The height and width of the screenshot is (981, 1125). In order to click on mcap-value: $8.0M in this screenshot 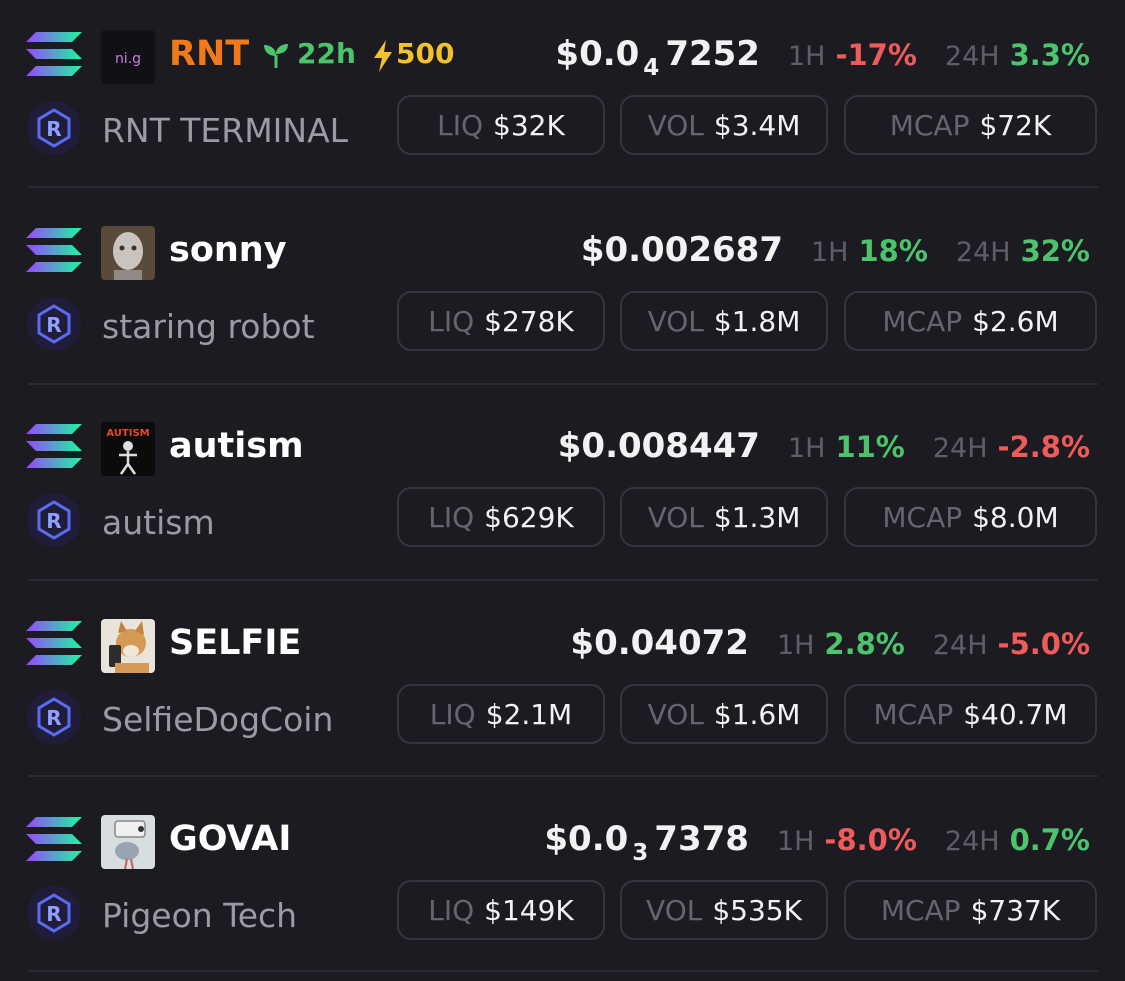, I will do `click(1015, 517)`.